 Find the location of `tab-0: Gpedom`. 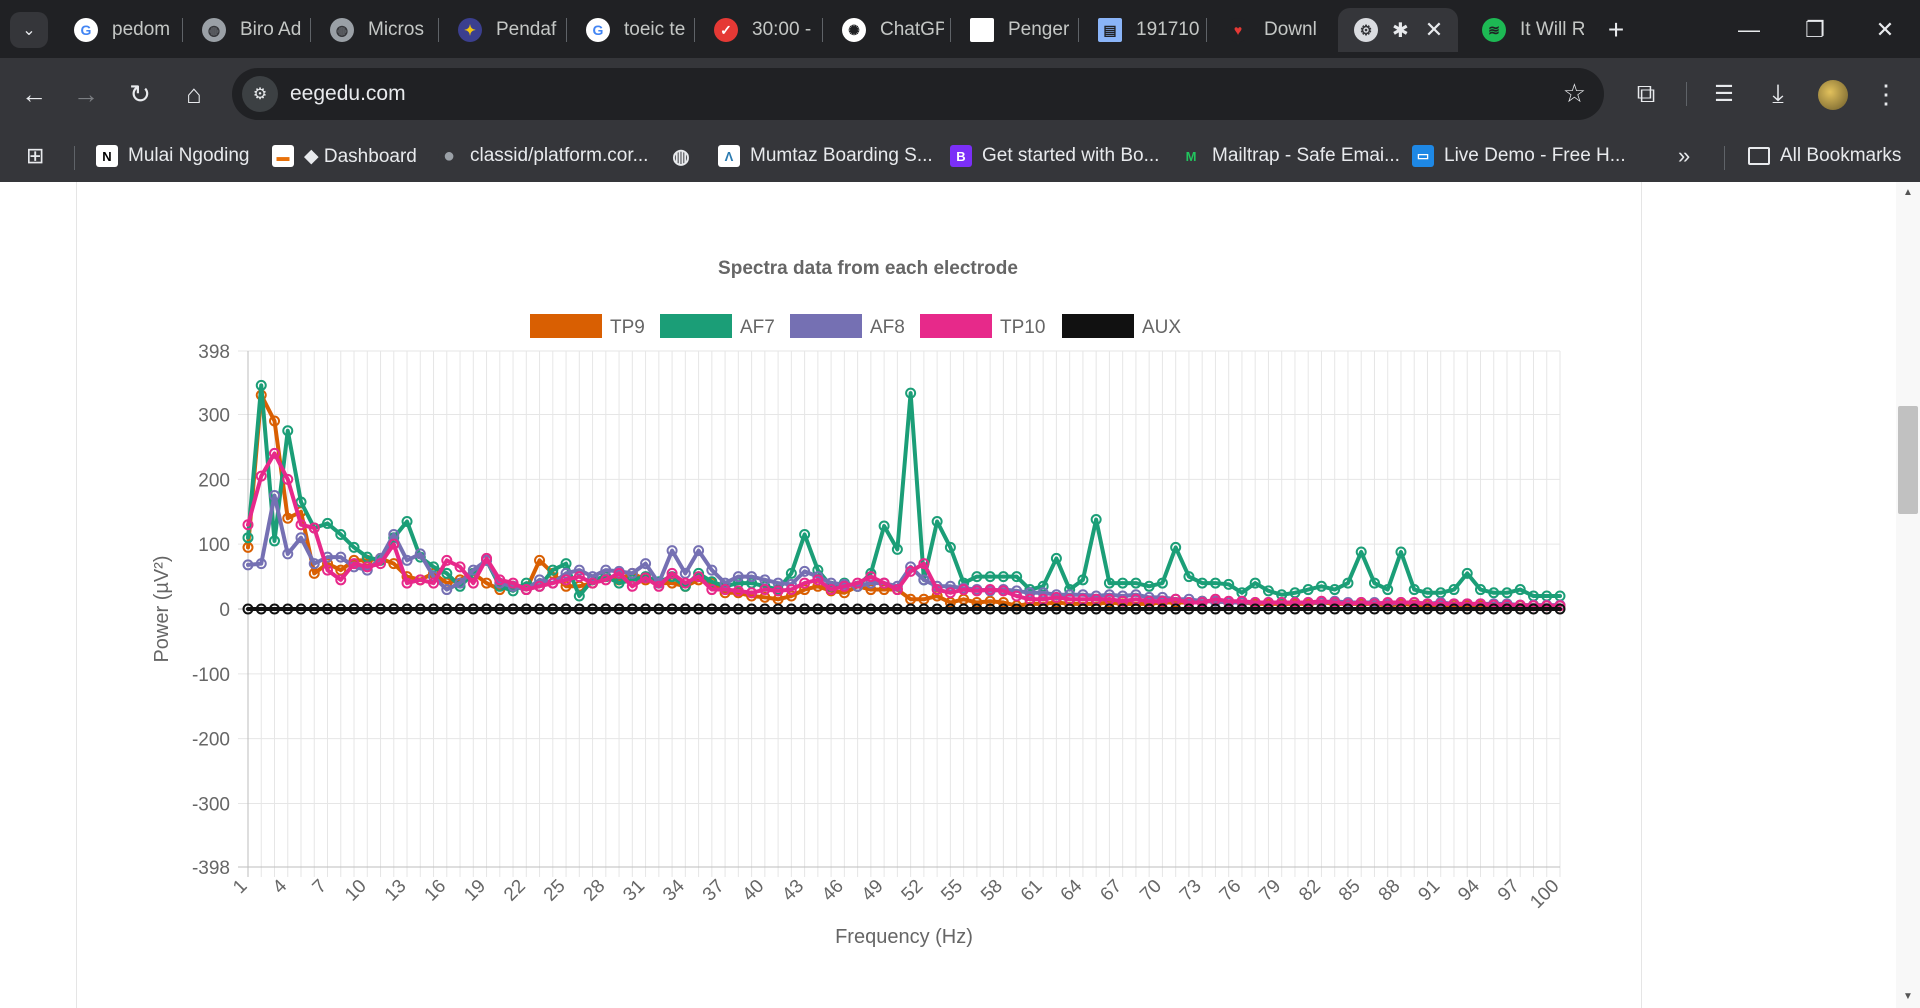

tab-0: Gpedom is located at coordinates (117, 30).